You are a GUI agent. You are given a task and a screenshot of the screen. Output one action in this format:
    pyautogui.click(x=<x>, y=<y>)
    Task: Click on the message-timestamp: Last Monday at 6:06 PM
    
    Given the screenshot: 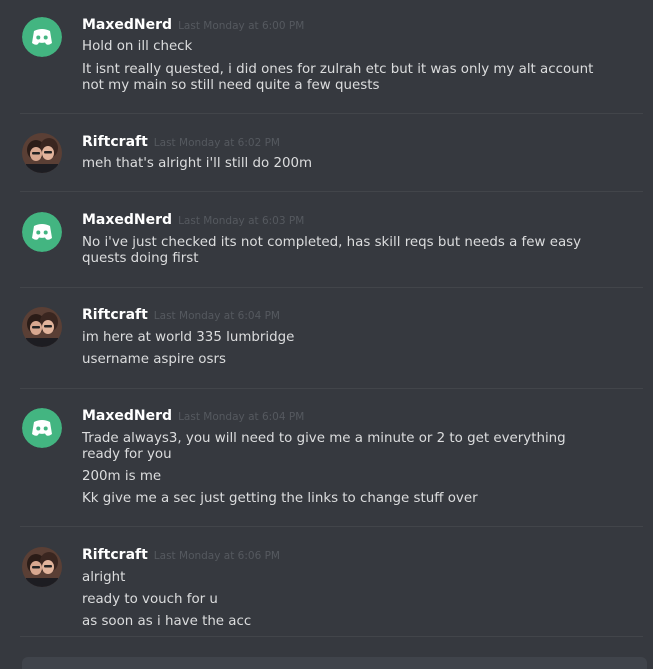 What is the action you would take?
    pyautogui.click(x=216, y=556)
    